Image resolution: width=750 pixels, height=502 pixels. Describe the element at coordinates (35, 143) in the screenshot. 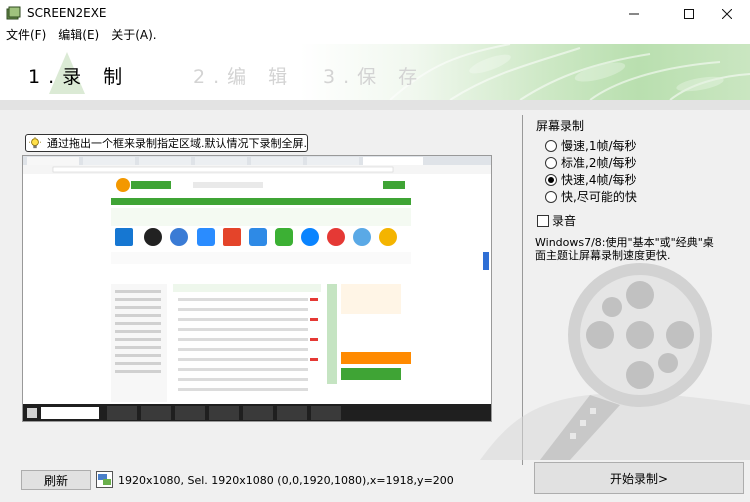

I see `lightbulb-icon` at that location.